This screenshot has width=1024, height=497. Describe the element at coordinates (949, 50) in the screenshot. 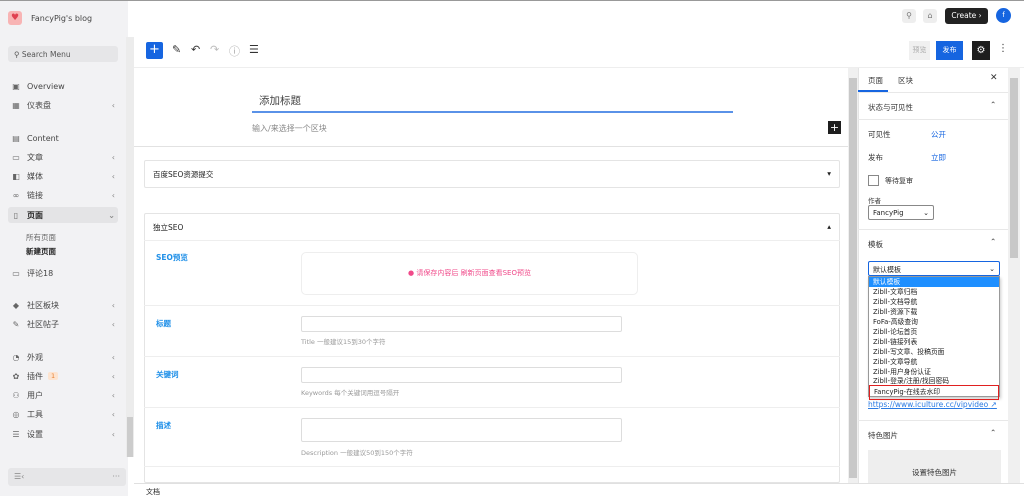

I see `publish-button: 发布` at that location.